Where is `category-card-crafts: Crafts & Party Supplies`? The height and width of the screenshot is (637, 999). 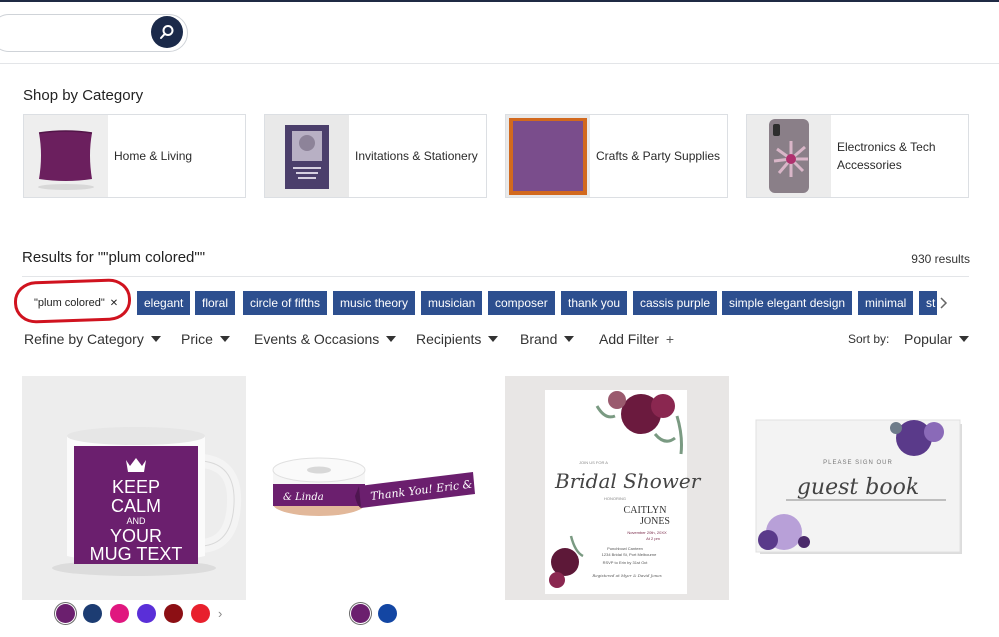 category-card-crafts: Crafts & Party Supplies is located at coordinates (616, 156).